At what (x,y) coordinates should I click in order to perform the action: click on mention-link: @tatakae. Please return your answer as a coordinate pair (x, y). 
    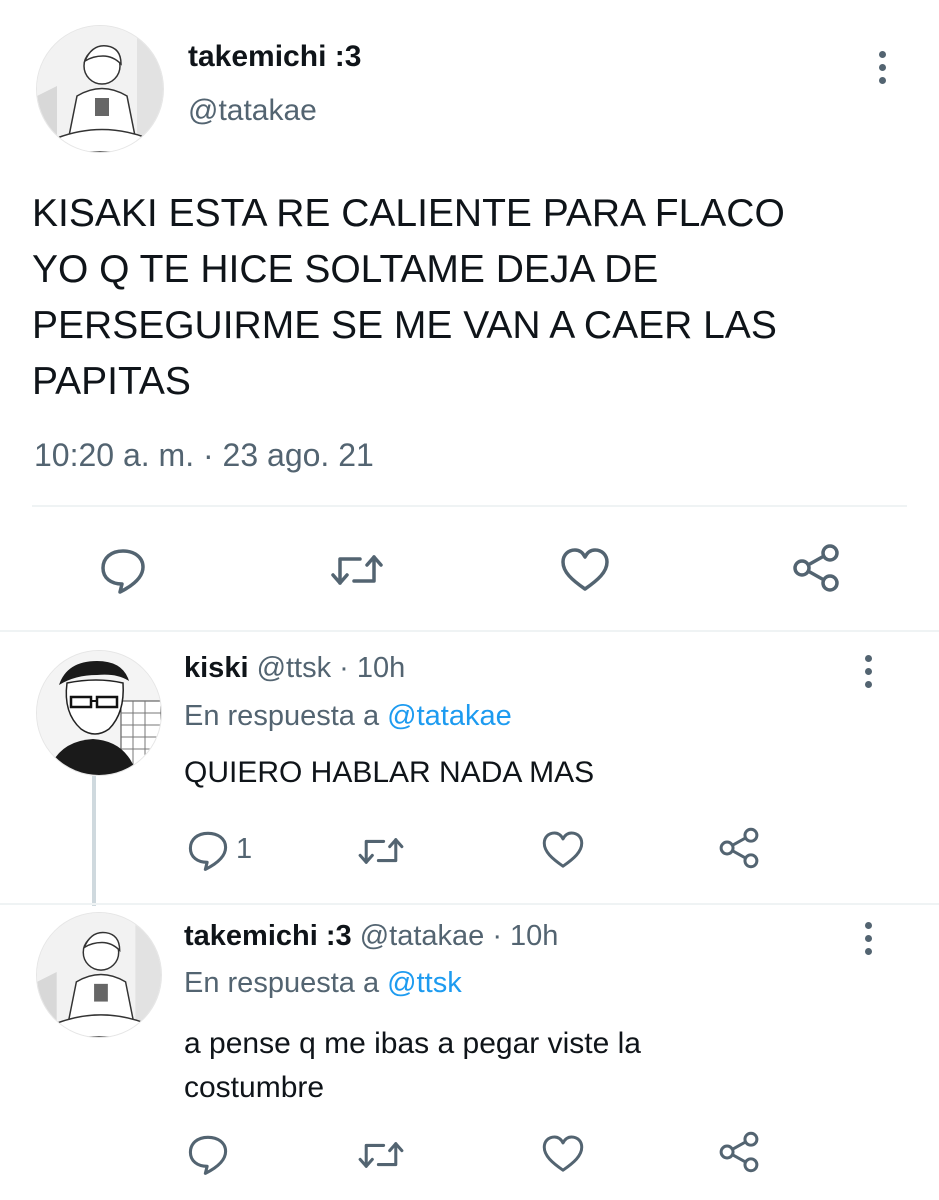
    Looking at the image, I should click on (449, 716).